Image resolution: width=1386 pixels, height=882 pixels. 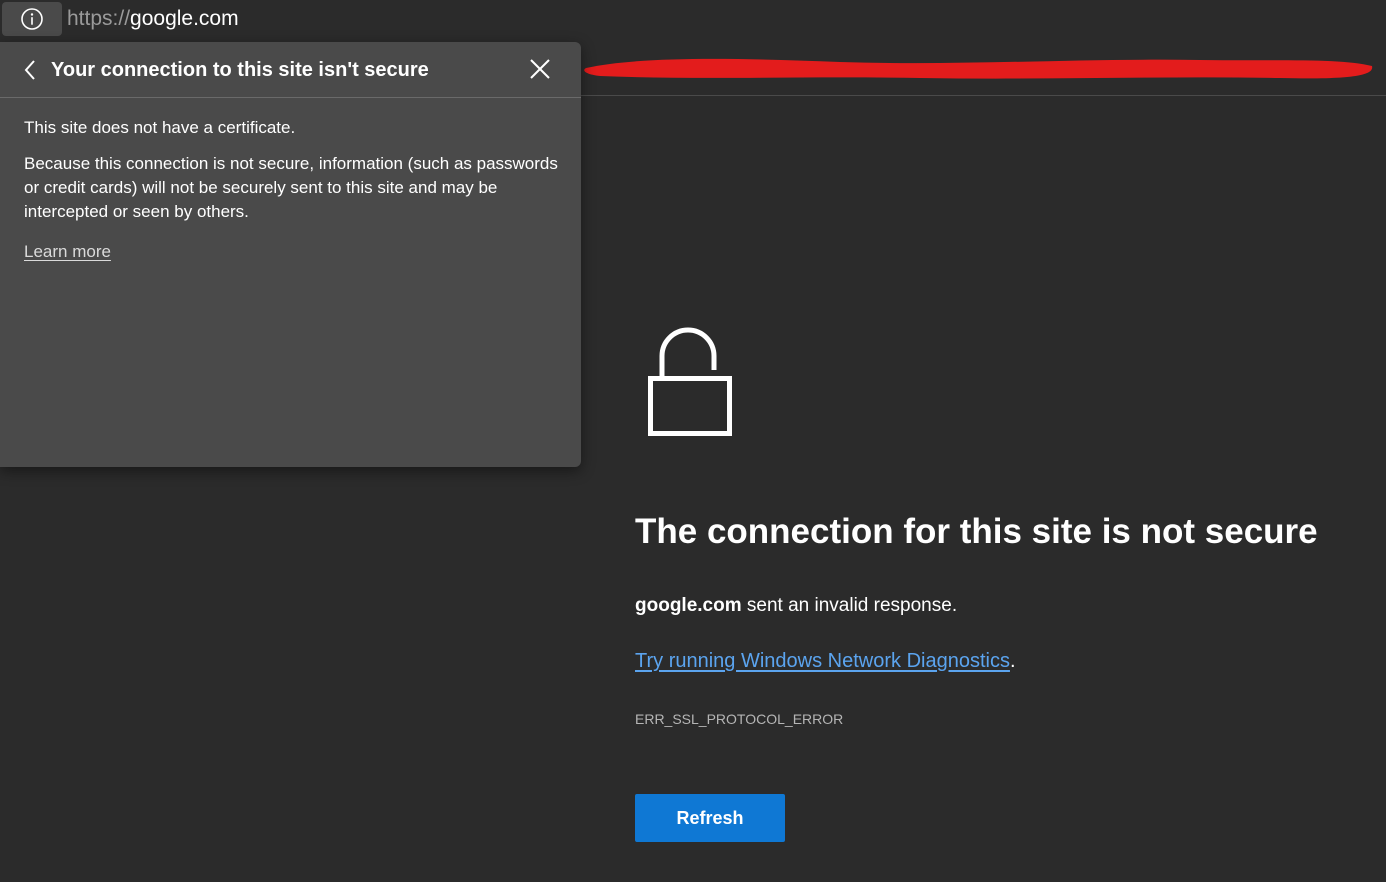 What do you see at coordinates (1012, 661) in the screenshot?
I see `diagnostics-suffix: .` at bounding box center [1012, 661].